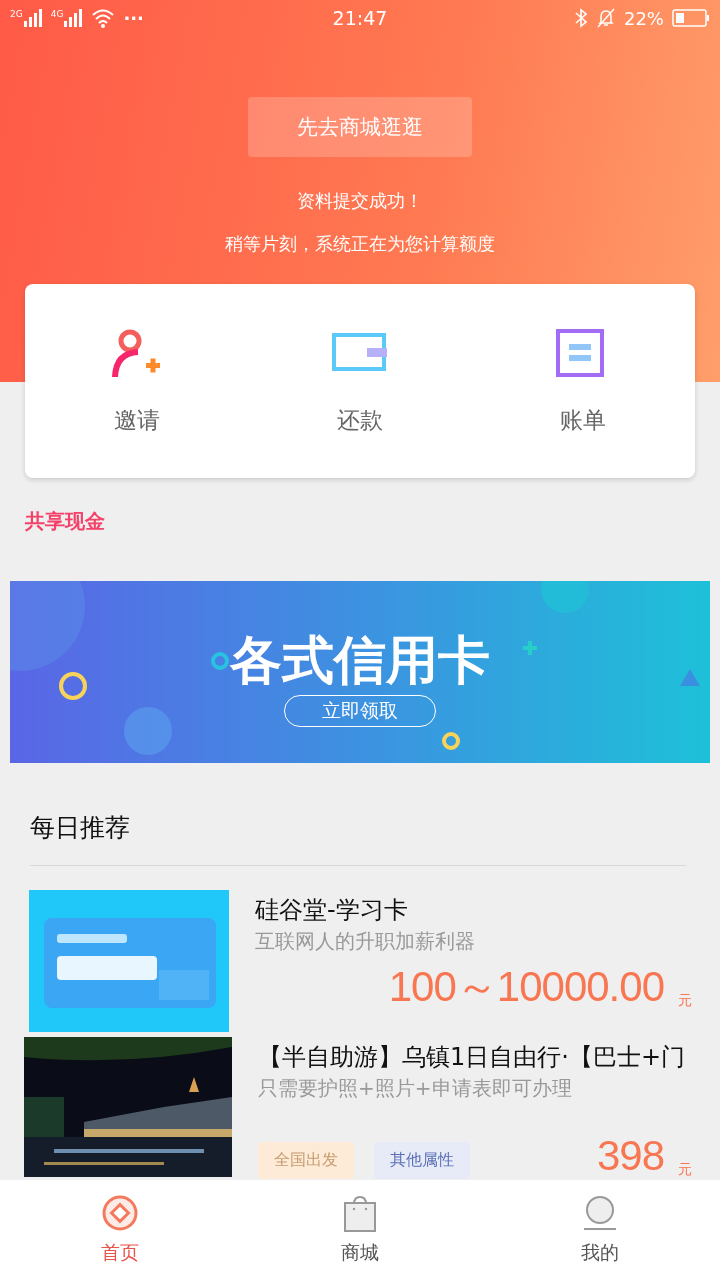  Describe the element at coordinates (360, 18) in the screenshot. I see `clock-time: 21:47` at that location.